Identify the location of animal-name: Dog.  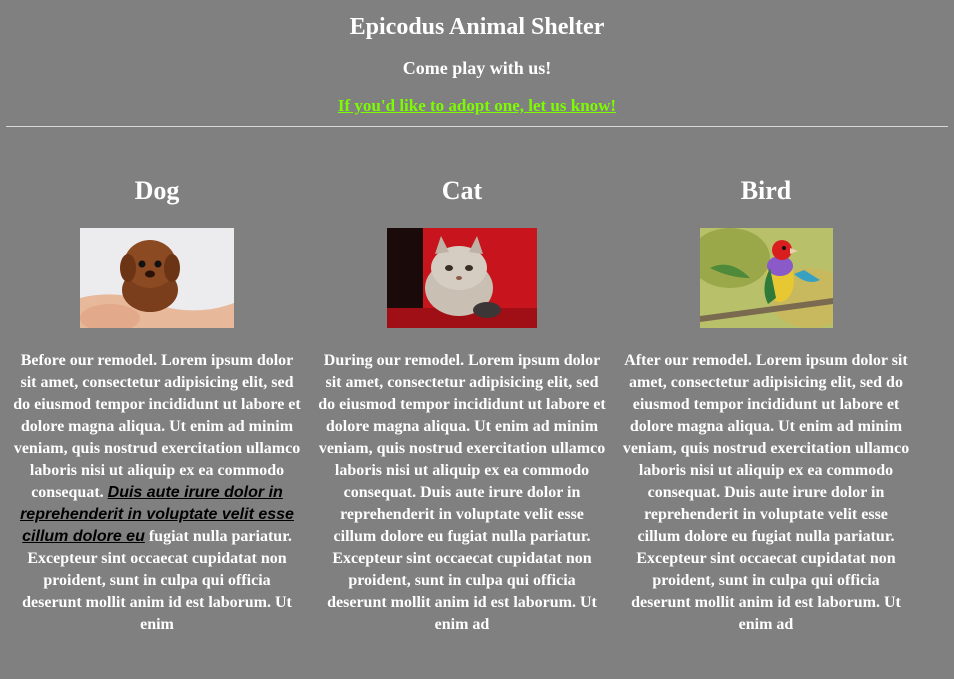
(157, 190).